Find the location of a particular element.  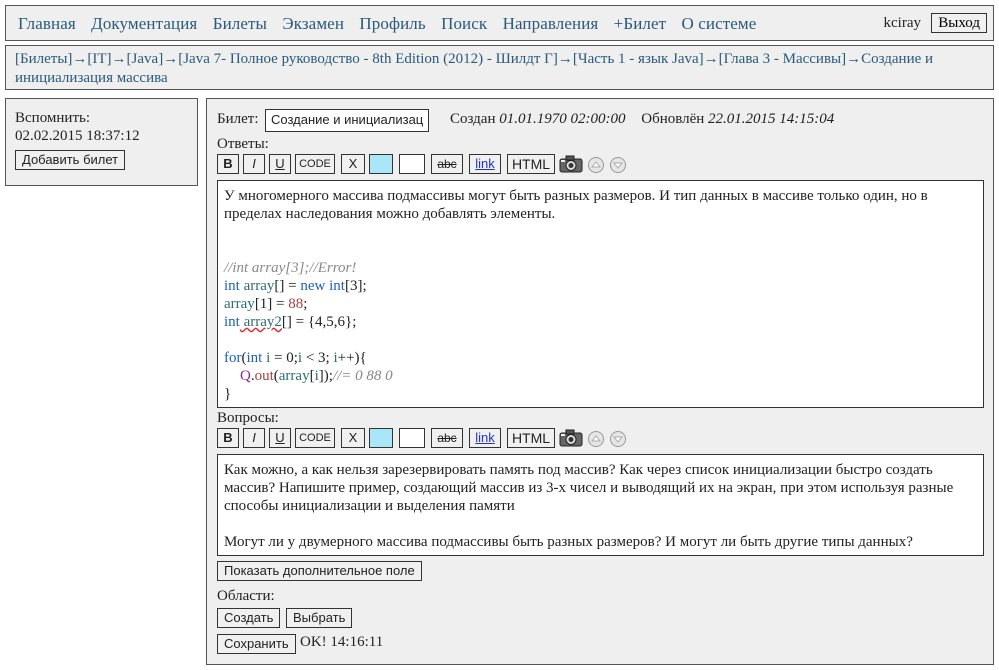

ticket-label: Билет: is located at coordinates (238, 119).